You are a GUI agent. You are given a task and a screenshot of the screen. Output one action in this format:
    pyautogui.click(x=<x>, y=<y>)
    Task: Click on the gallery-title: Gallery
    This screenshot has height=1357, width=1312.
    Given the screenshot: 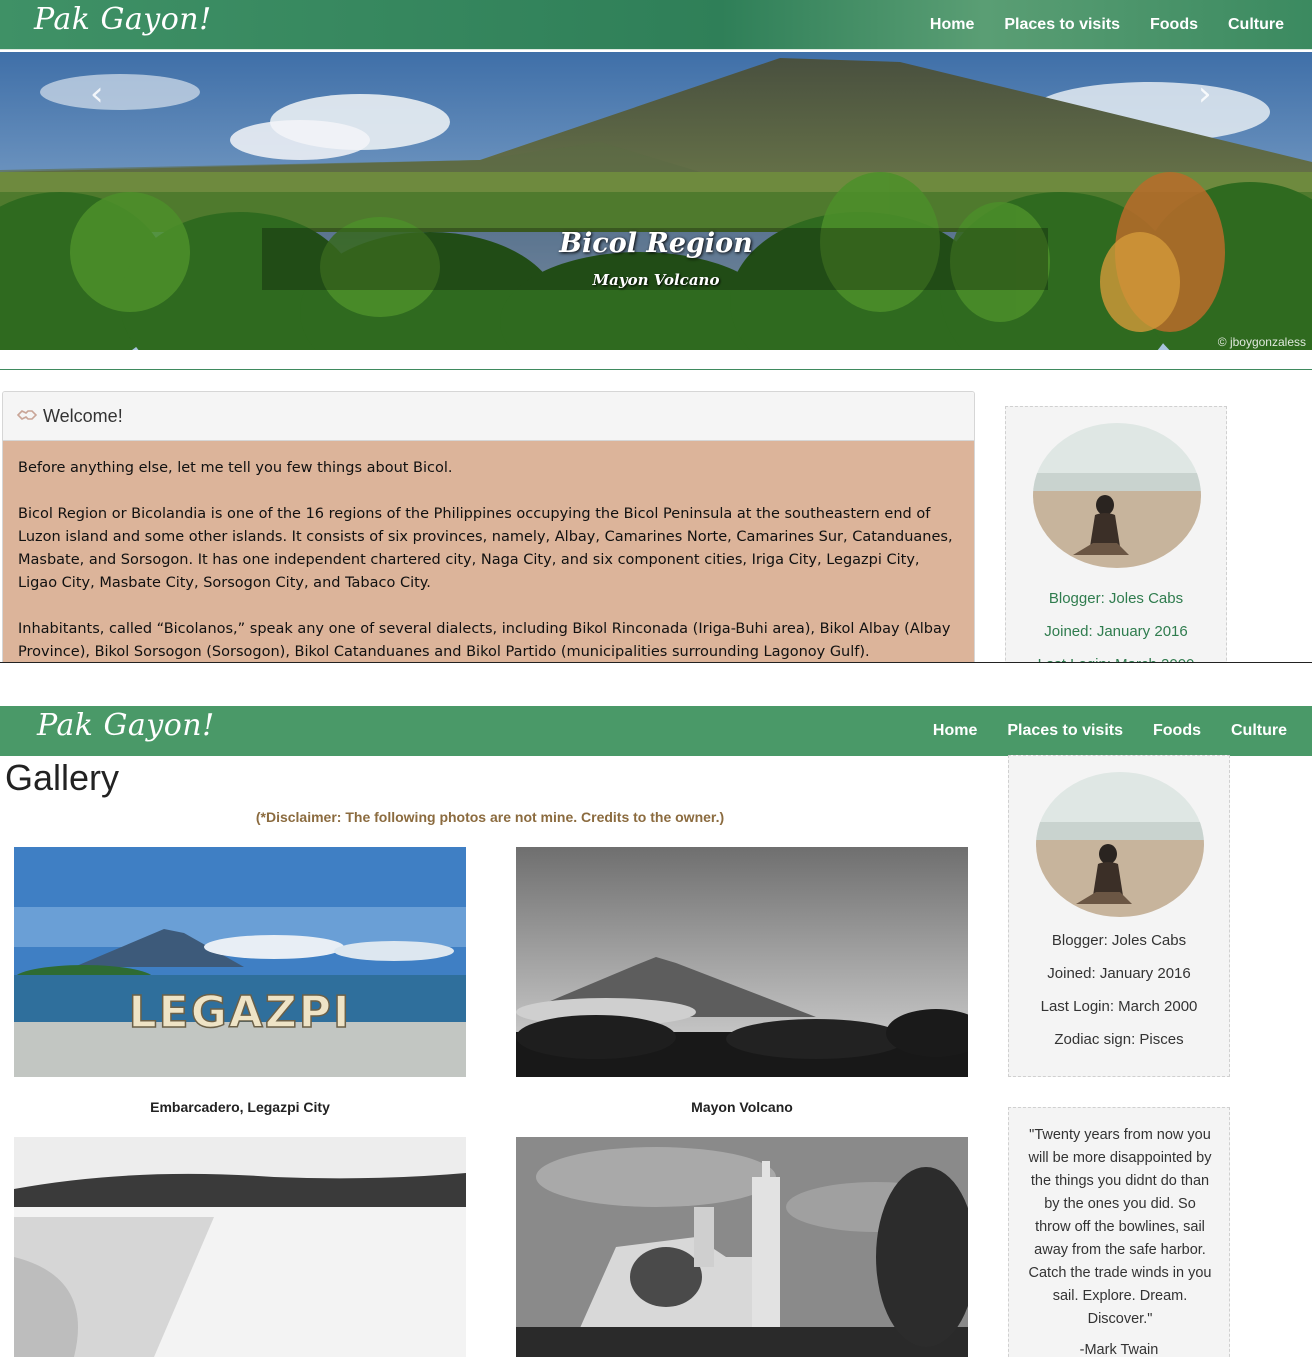 What is the action you would take?
    pyautogui.click(x=62, y=777)
    